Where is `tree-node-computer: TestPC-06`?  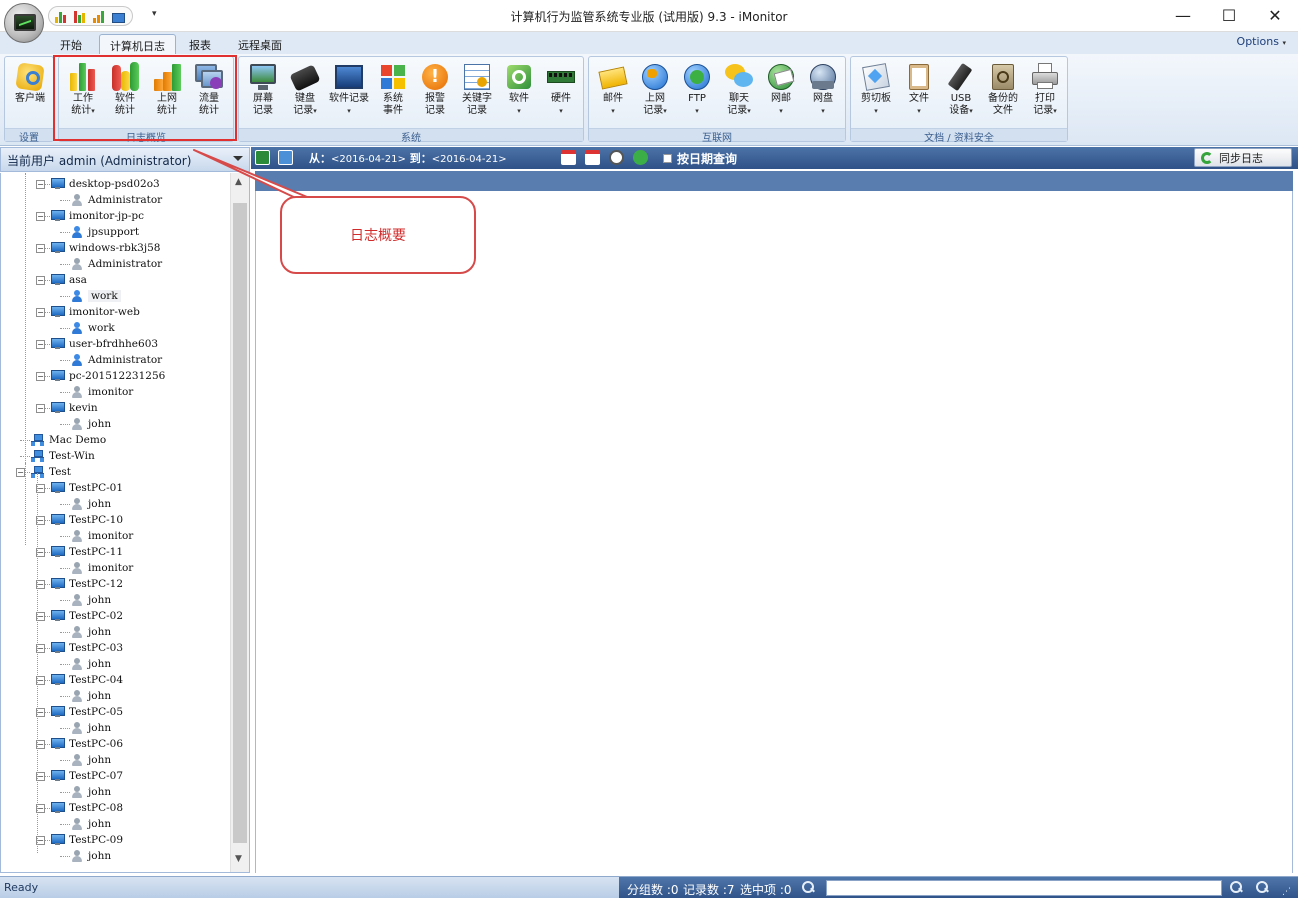
tree-node-computer: TestPC-06 is located at coordinates (87, 744).